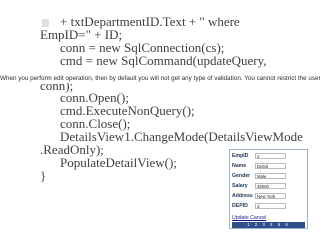  Describe the element at coordinates (118, 162) in the screenshot. I see `code-line-11: PopulateDetailView();` at that location.